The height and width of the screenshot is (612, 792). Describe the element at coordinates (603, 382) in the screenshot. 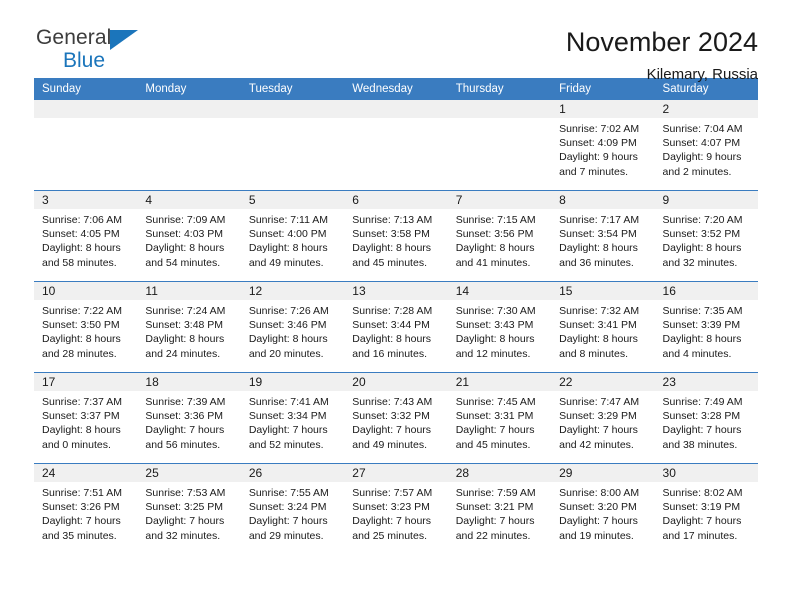

I see `day-number-strip: 22` at that location.